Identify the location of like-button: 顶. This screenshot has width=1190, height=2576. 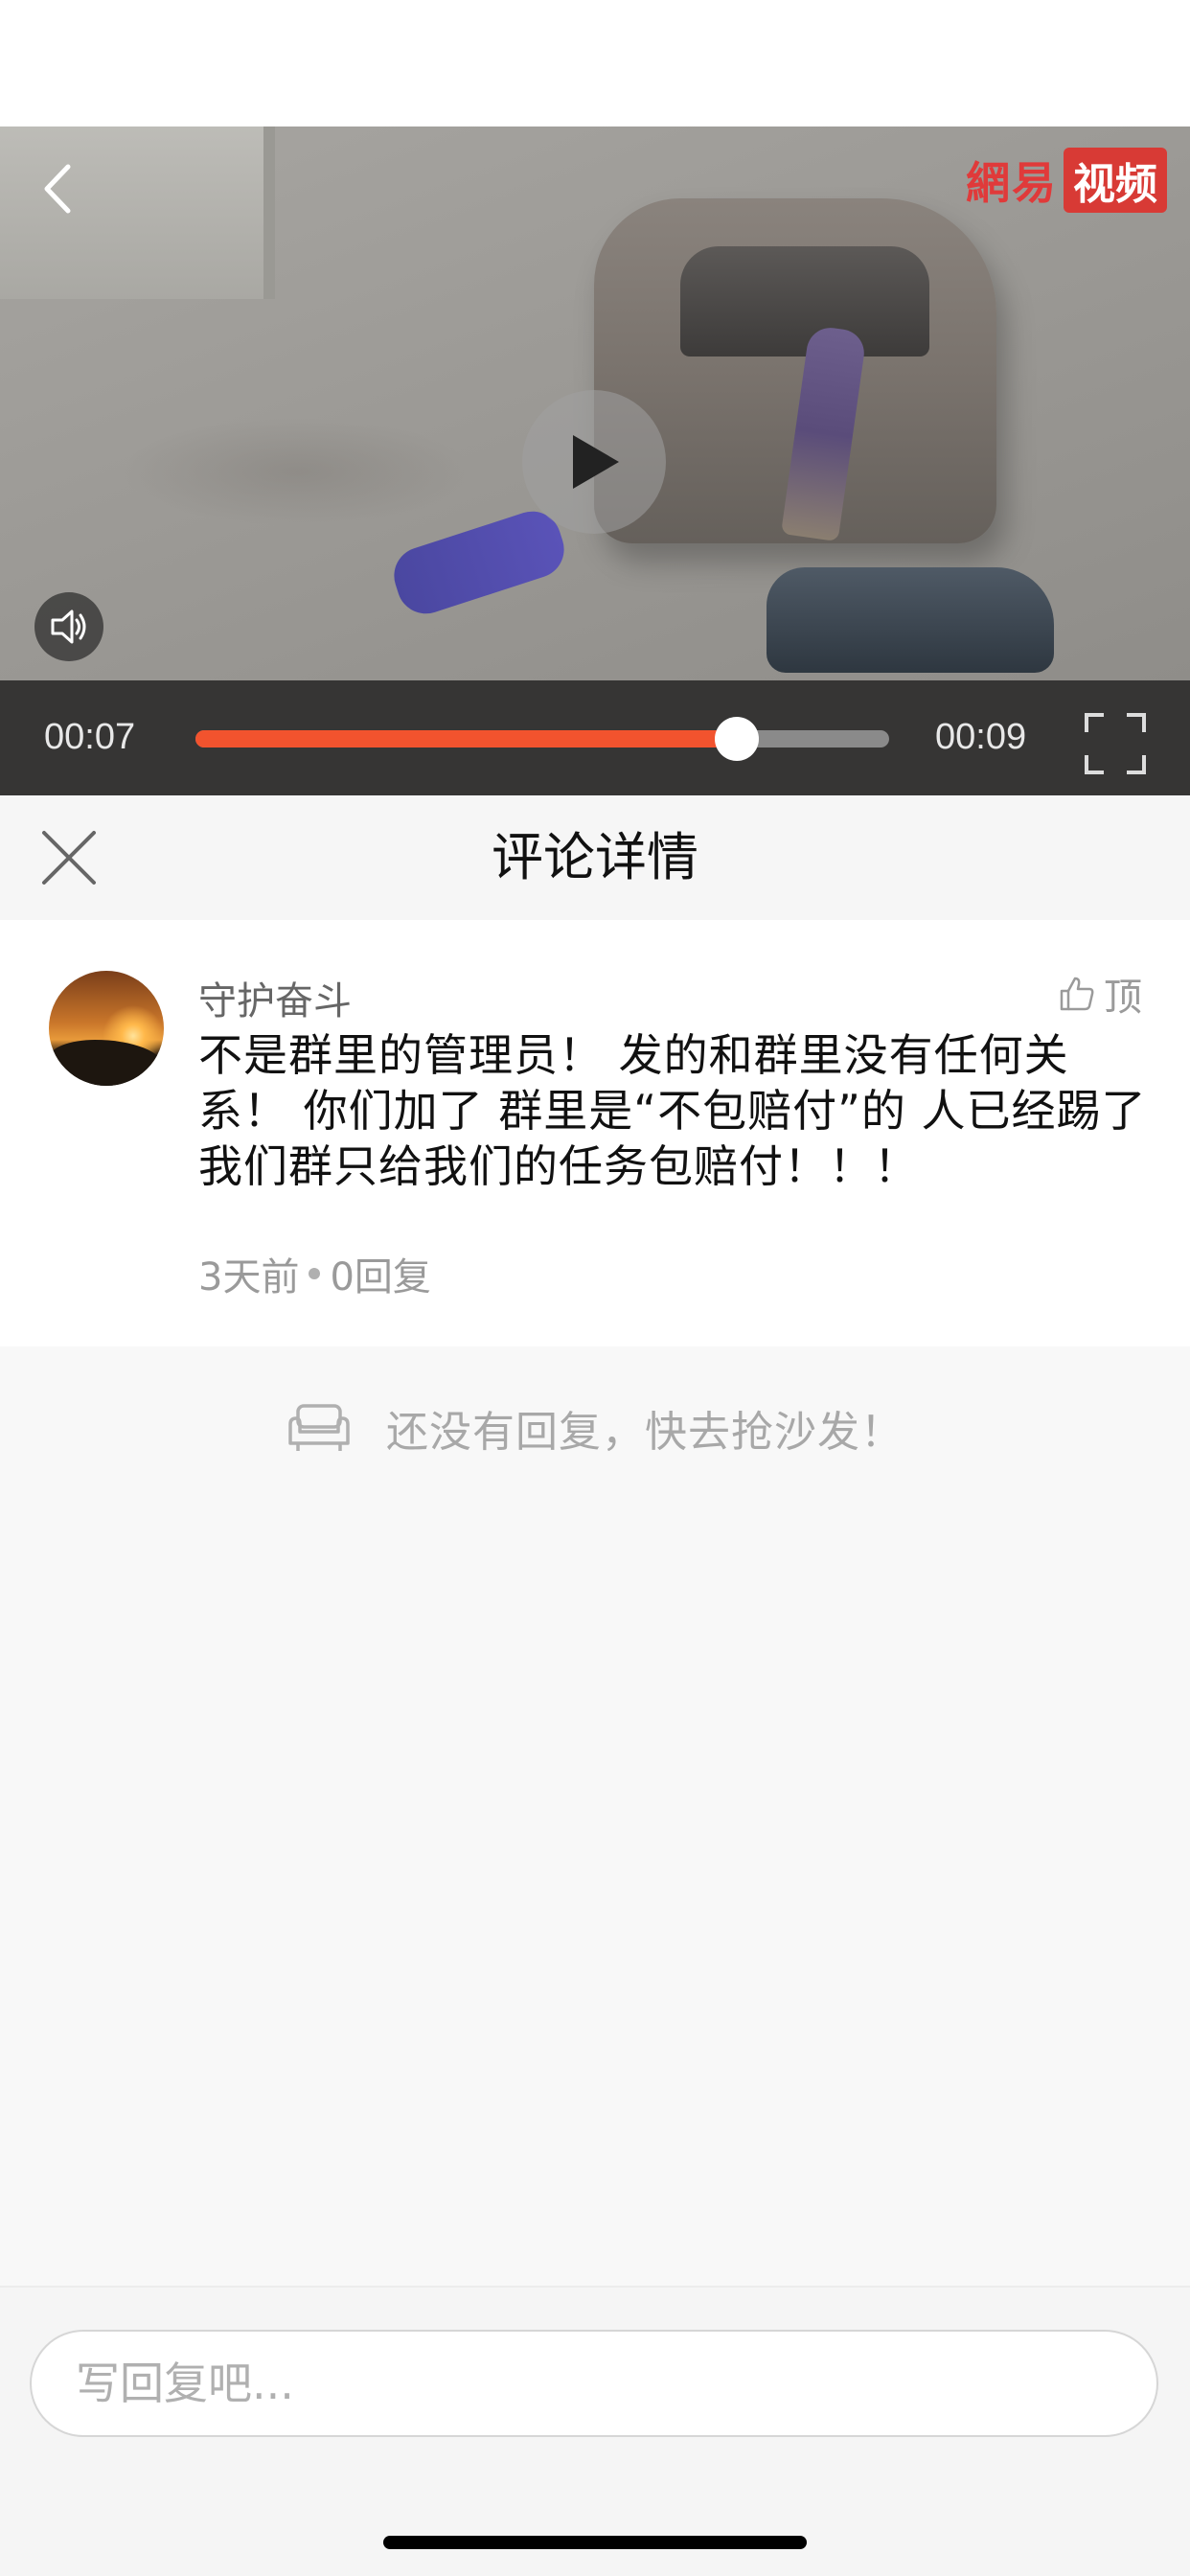
(1100, 994).